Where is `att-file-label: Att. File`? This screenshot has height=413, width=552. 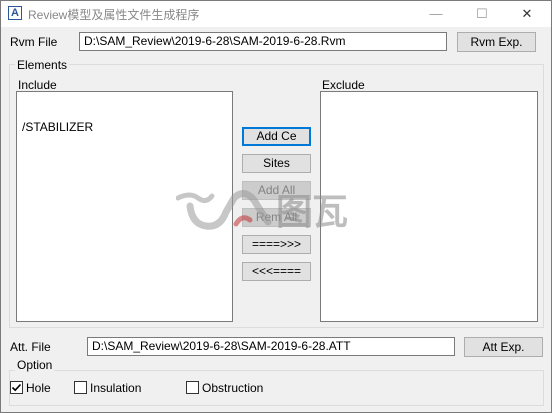 att-file-label: Att. File is located at coordinates (30, 347).